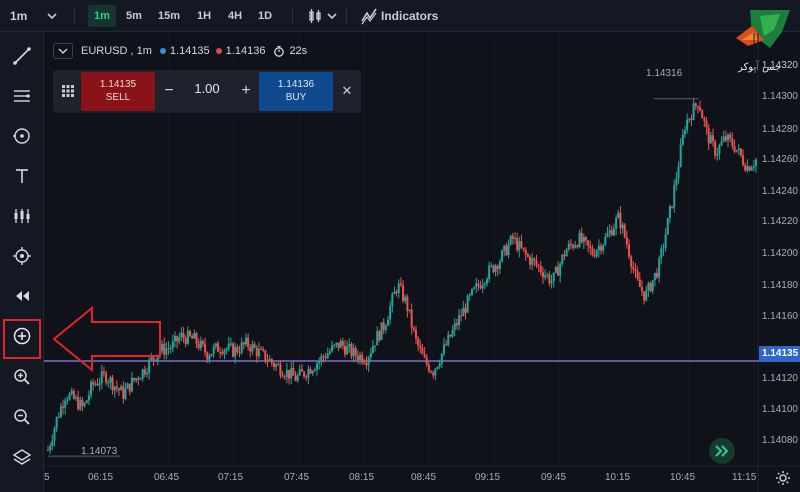  Describe the element at coordinates (246, 91) in the screenshot. I see `increase-quantity-button: +` at that location.